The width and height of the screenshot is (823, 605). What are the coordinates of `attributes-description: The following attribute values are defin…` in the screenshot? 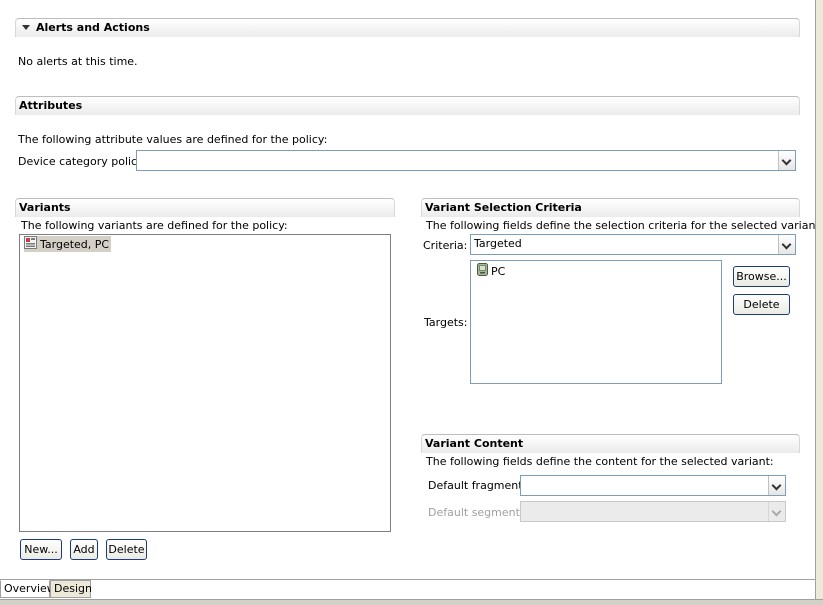 It's located at (173, 139).